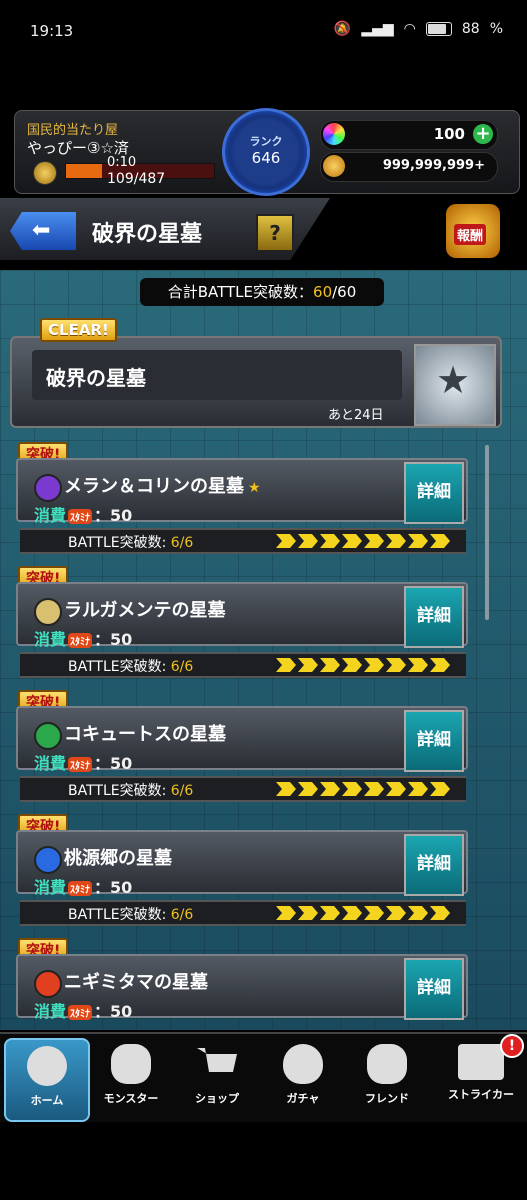  What do you see at coordinates (409, 29) in the screenshot?
I see `wifi-icon: ◠` at bounding box center [409, 29].